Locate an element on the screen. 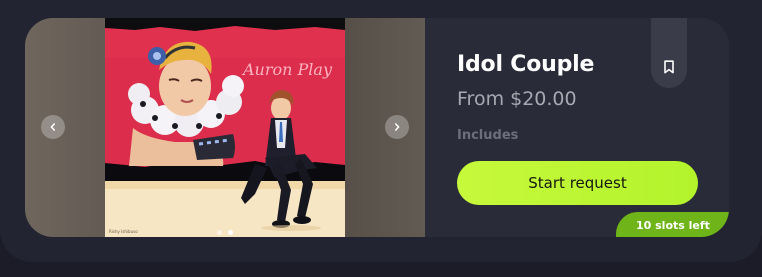  start-request-button: Start request is located at coordinates (577, 183).